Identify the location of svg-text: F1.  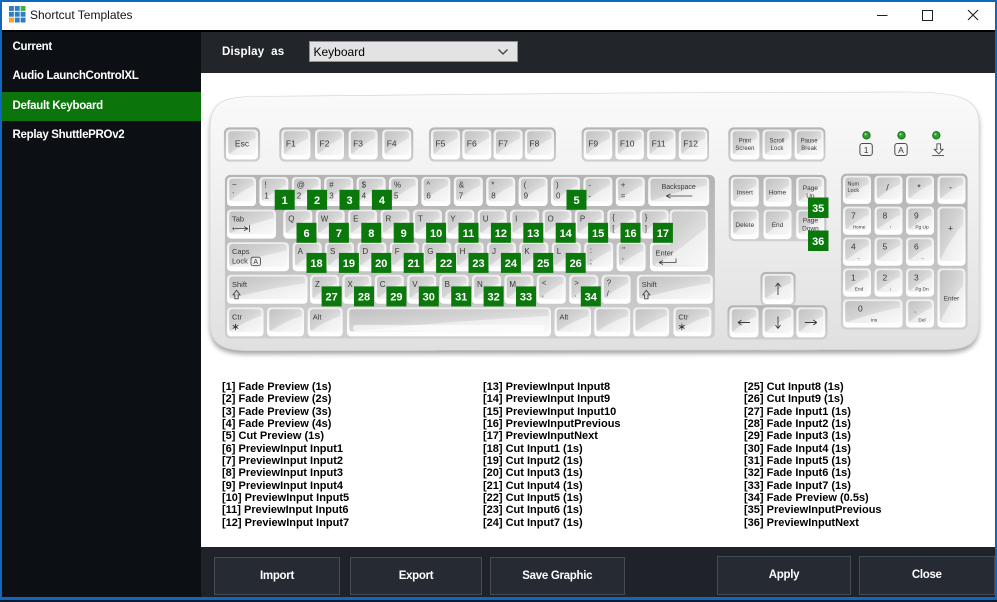
(291, 144).